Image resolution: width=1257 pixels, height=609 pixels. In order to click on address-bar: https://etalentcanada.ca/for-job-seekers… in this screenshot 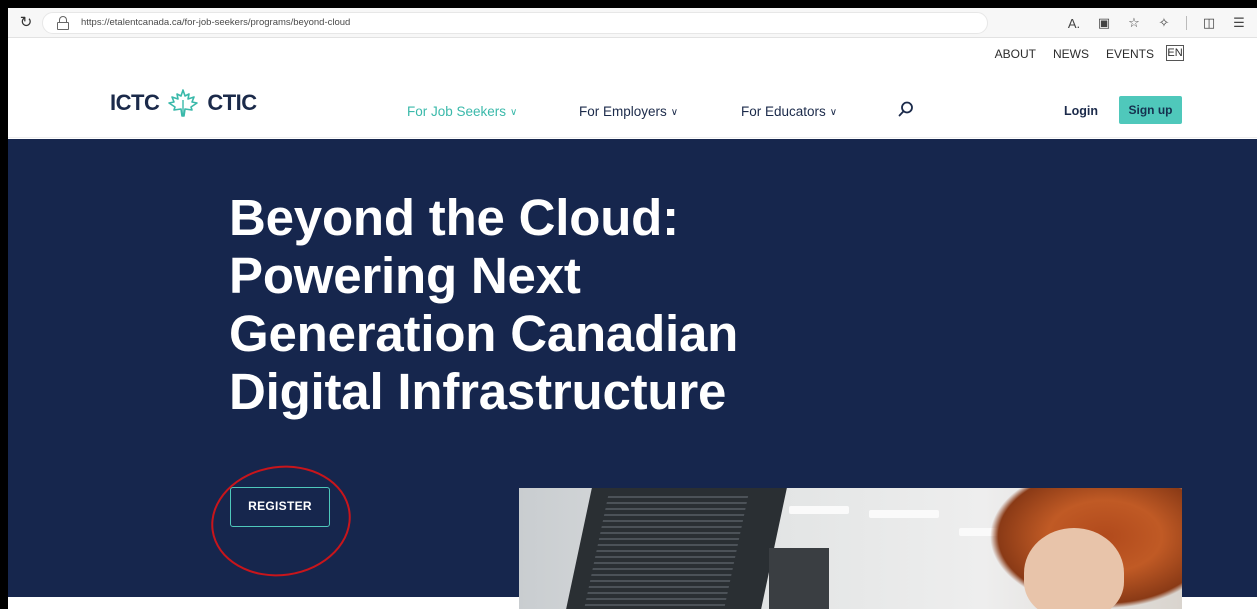, I will do `click(515, 23)`.